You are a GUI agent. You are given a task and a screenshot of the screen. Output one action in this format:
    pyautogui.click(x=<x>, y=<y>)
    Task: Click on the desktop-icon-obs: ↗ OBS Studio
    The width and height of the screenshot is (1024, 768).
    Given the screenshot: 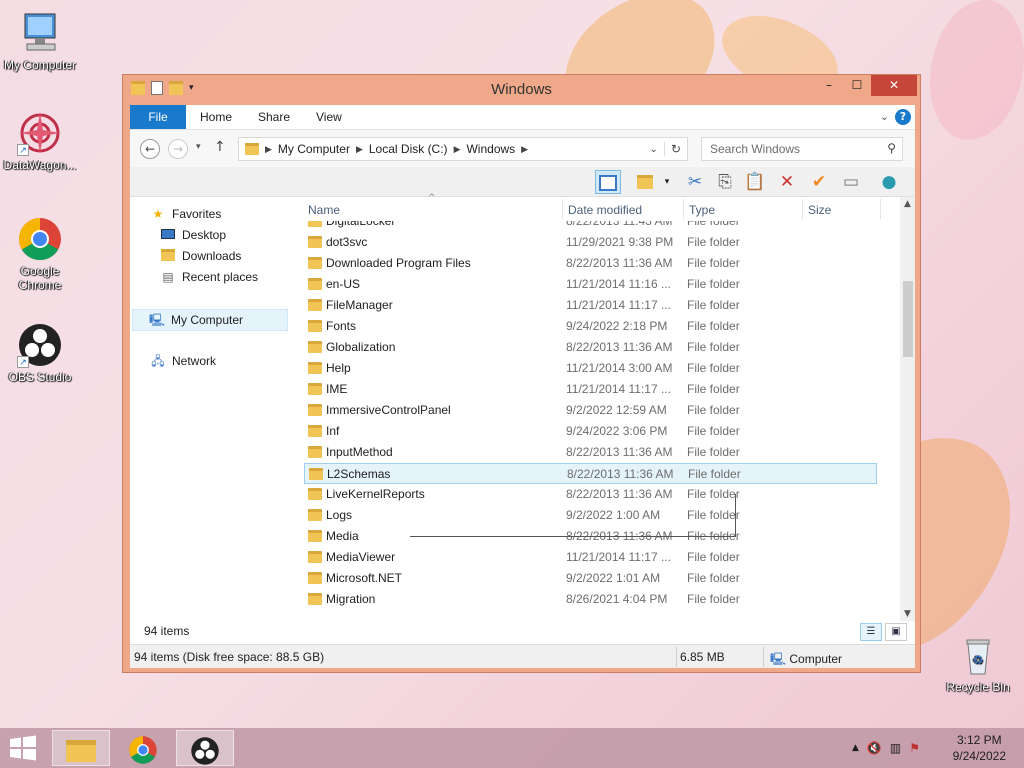 What is the action you would take?
    pyautogui.click(x=40, y=353)
    